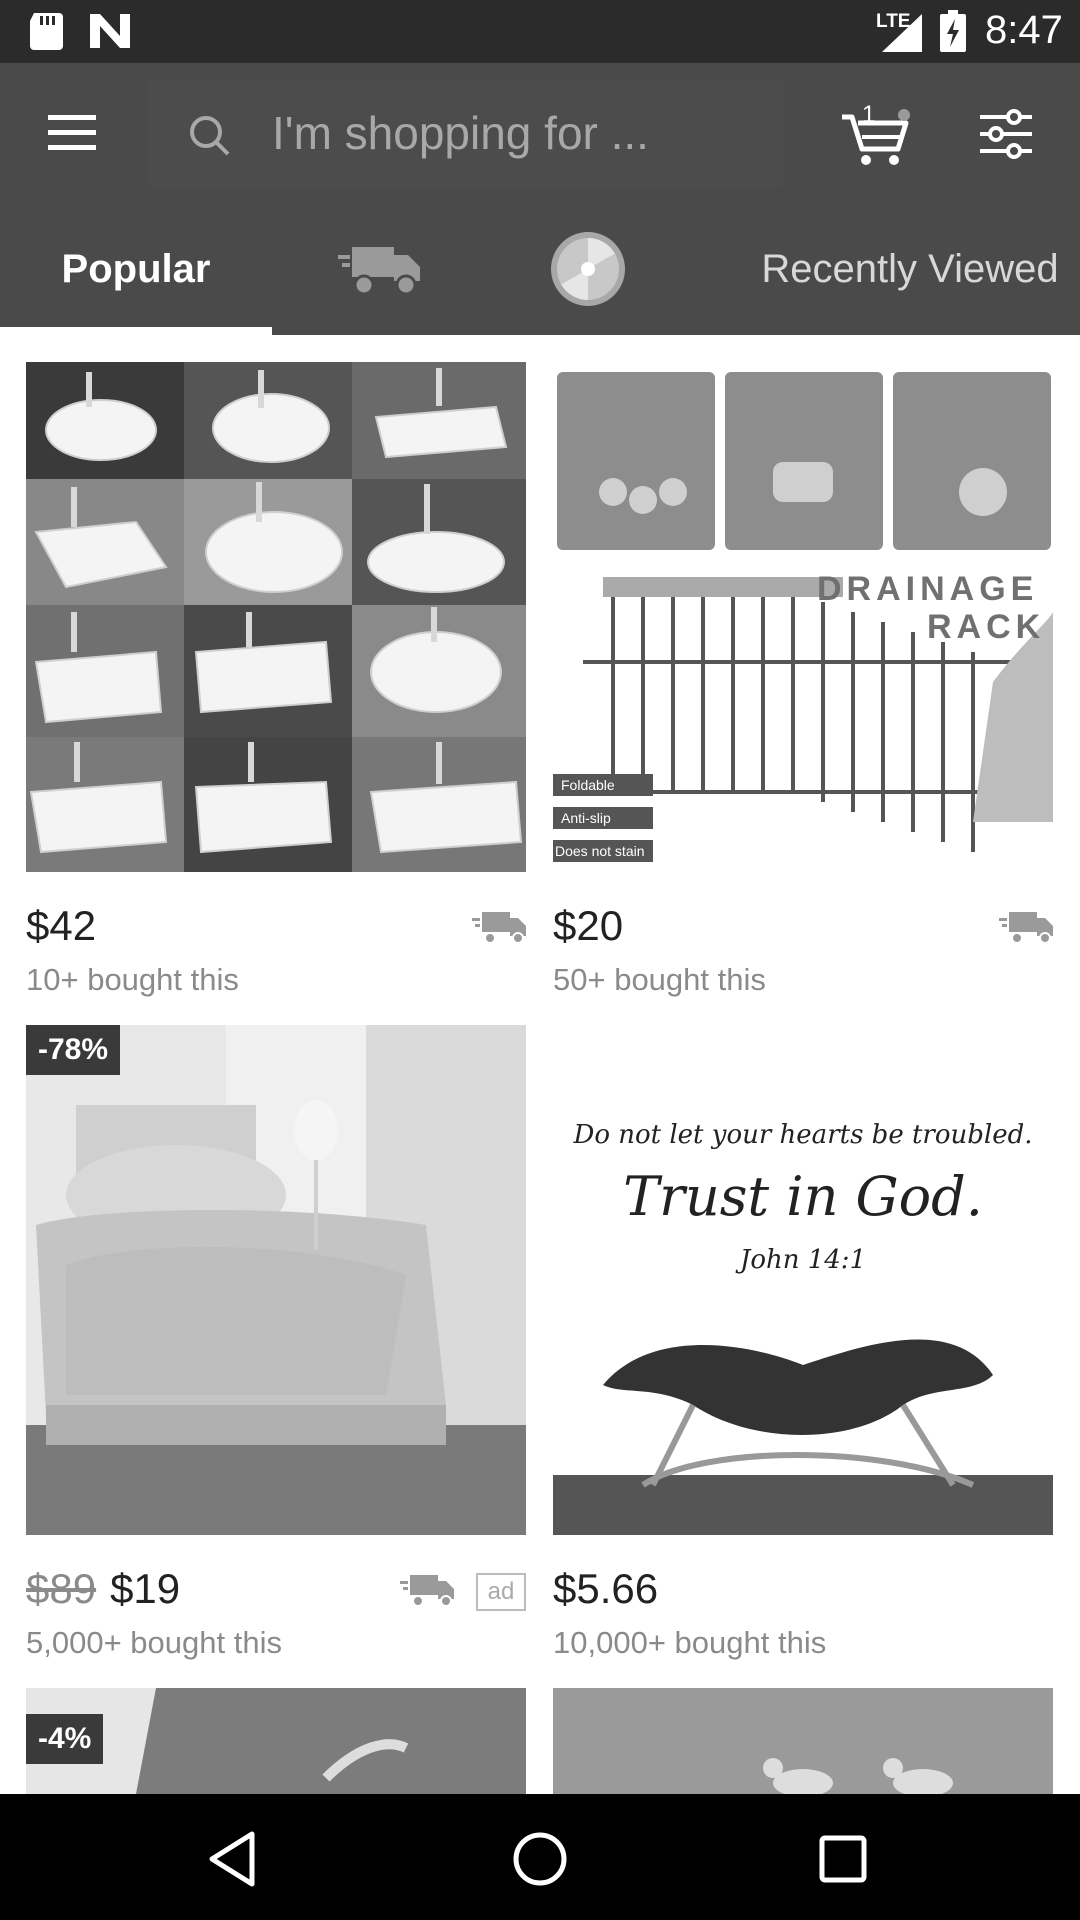 Image resolution: width=1080 pixels, height=1920 pixels. I want to click on filter-icon, so click(1006, 134).